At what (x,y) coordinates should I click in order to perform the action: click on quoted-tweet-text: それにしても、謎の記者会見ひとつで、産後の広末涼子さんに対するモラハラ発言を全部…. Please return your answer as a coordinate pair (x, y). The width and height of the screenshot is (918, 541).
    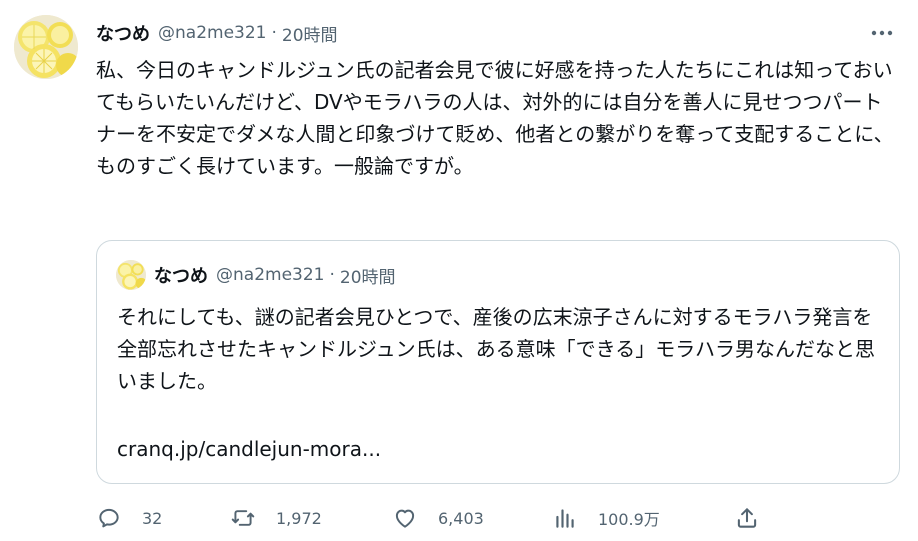
    Looking at the image, I should click on (496, 349).